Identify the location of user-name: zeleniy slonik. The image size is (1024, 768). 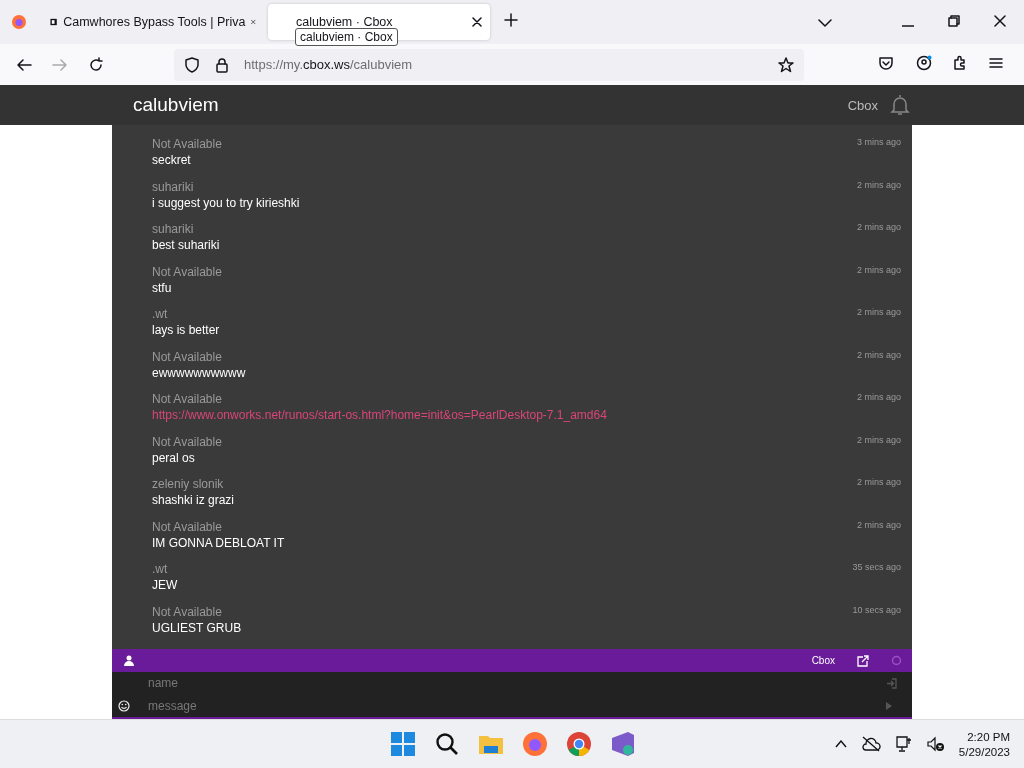
(188, 484).